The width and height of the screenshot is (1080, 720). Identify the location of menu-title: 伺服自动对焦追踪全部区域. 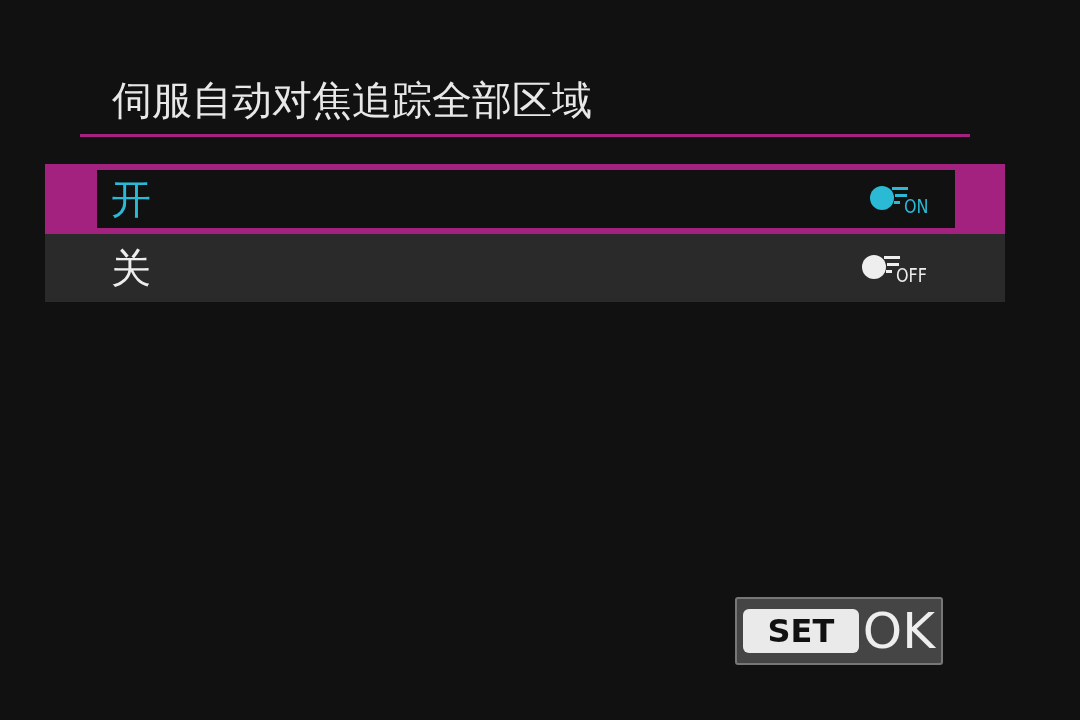
(525, 104).